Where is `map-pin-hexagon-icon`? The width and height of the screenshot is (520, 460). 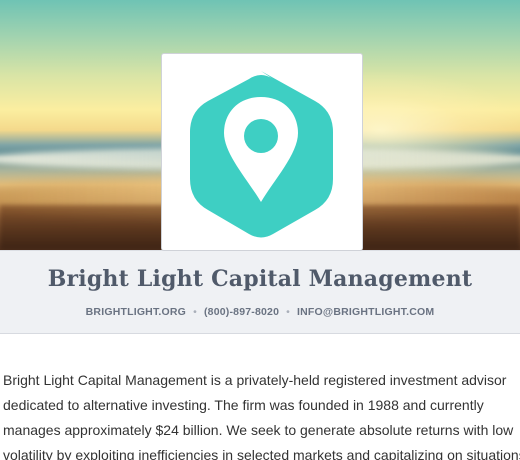 map-pin-hexagon-icon is located at coordinates (261, 154).